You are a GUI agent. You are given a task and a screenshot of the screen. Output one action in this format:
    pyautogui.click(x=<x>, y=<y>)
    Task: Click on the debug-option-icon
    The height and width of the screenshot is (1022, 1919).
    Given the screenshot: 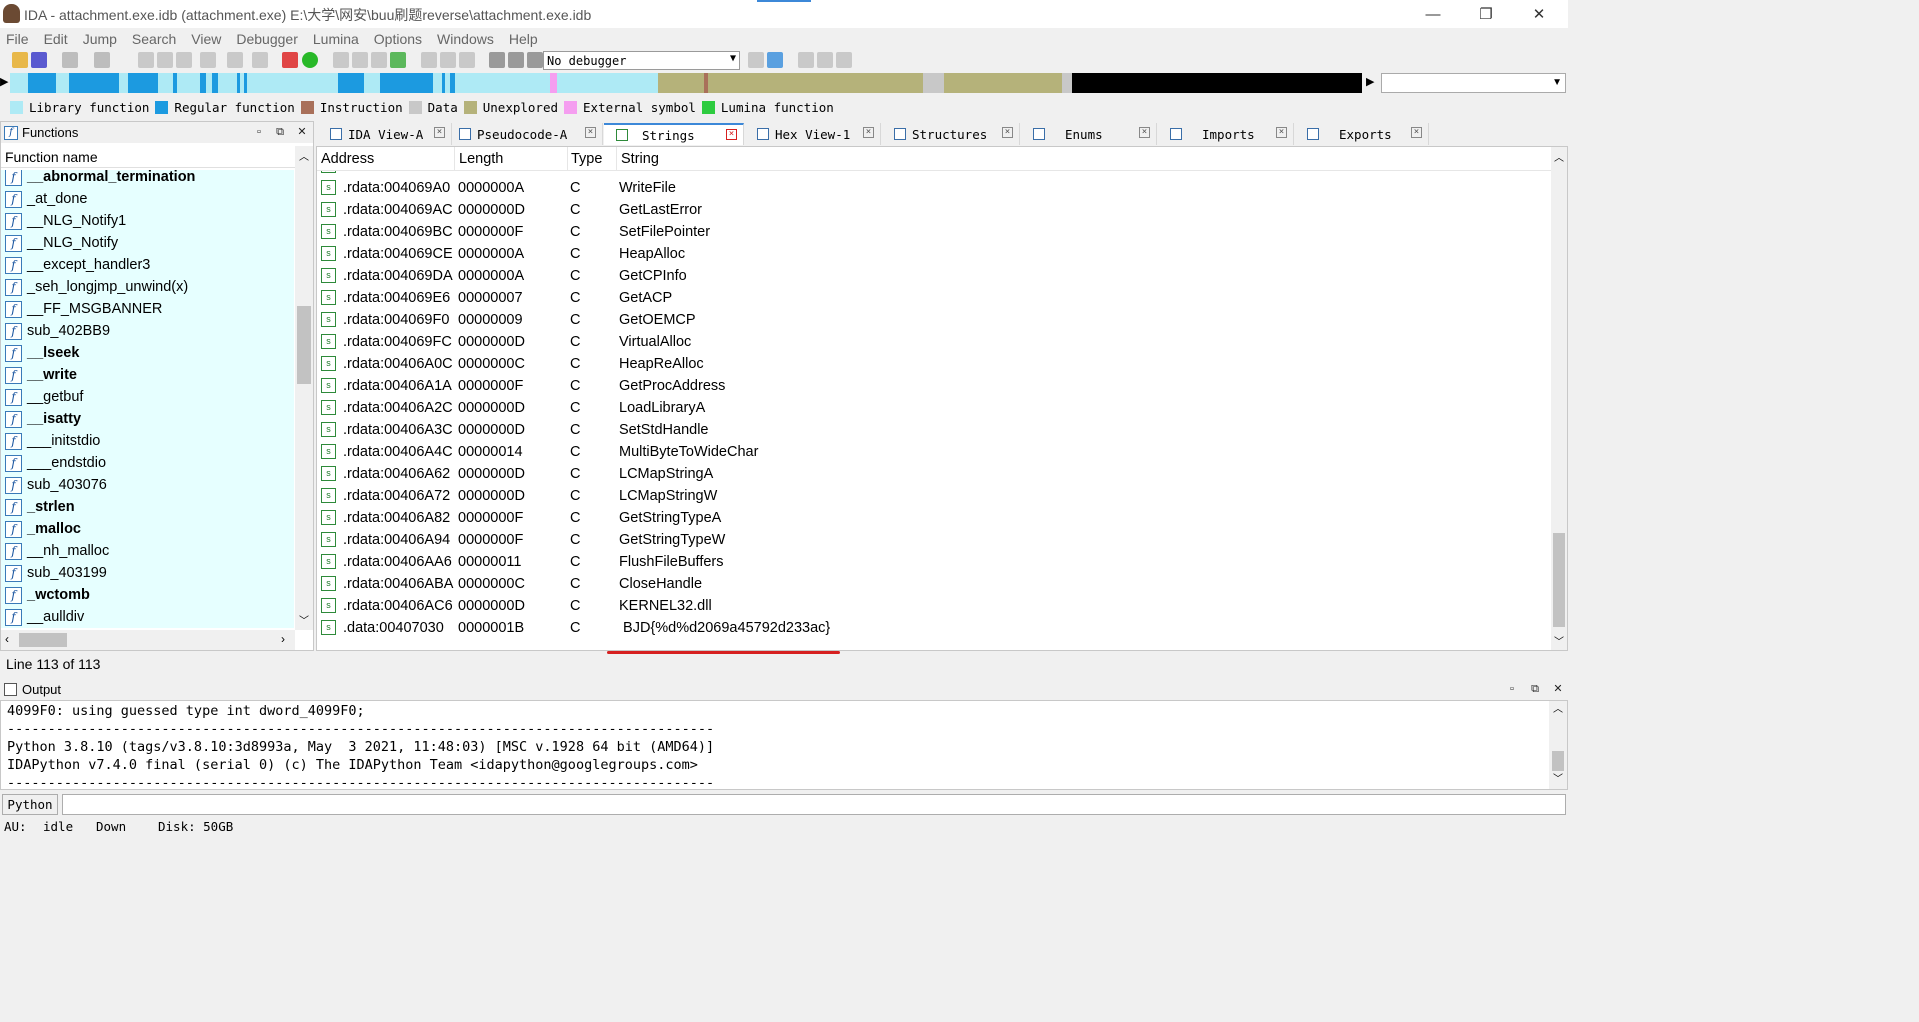 What is the action you would take?
    pyautogui.click(x=756, y=60)
    